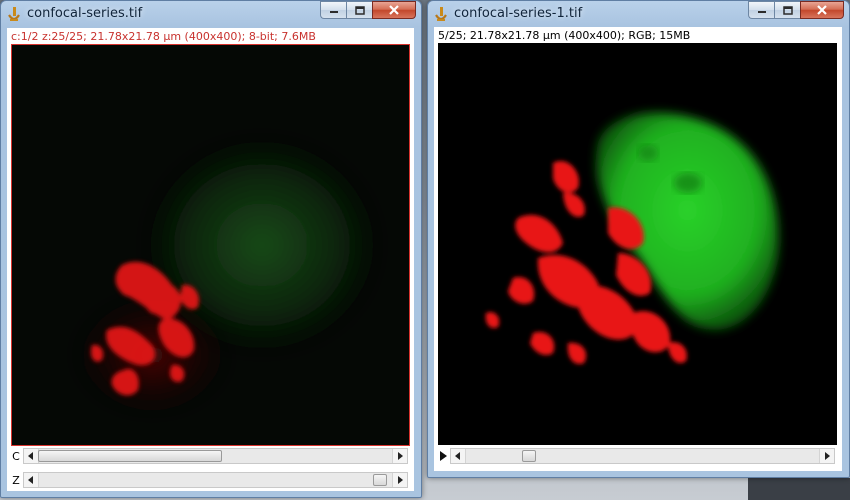 The image size is (850, 500). I want to click on z-slider-label: Z, so click(16, 480).